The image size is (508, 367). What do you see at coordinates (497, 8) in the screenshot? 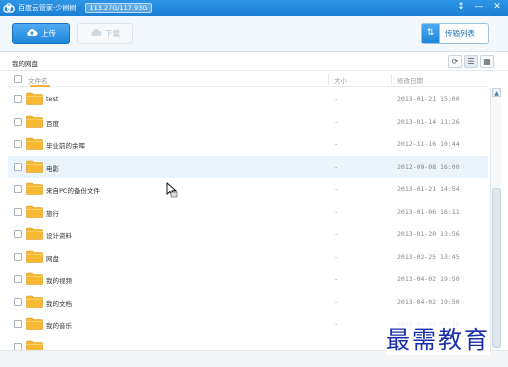
I see `close-button: ✕` at bounding box center [497, 8].